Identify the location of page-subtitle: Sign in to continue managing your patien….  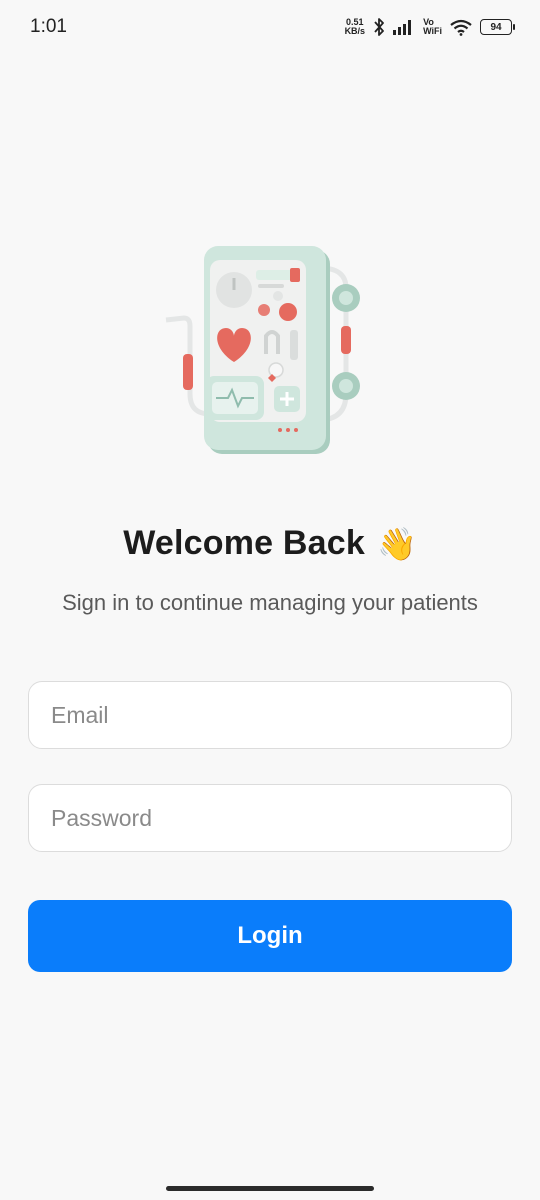
(270, 602).